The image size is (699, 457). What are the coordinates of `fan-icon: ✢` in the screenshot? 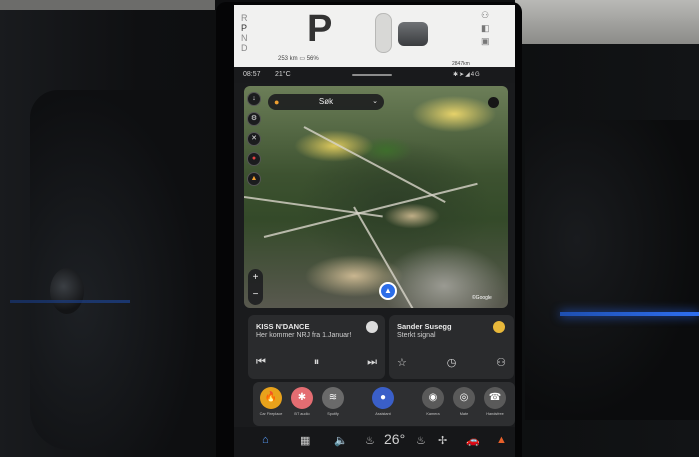 It's located at (442, 440).